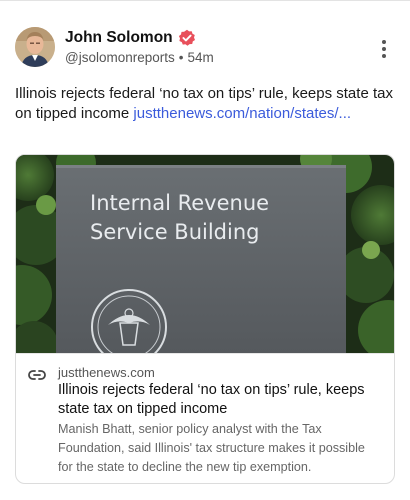 This screenshot has height=500, width=410. What do you see at coordinates (174, 232) in the screenshot?
I see `sign-text-line2: Service Building` at bounding box center [174, 232].